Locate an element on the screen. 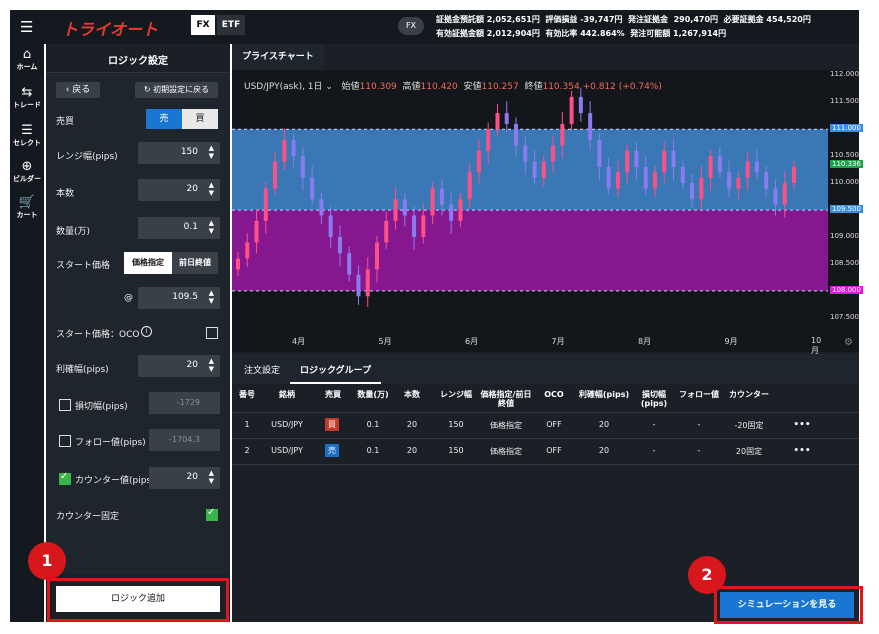 Image resolution: width=879 pixels, height=634 pixels. chart-settings-icon: ⚙ is located at coordinates (848, 342).